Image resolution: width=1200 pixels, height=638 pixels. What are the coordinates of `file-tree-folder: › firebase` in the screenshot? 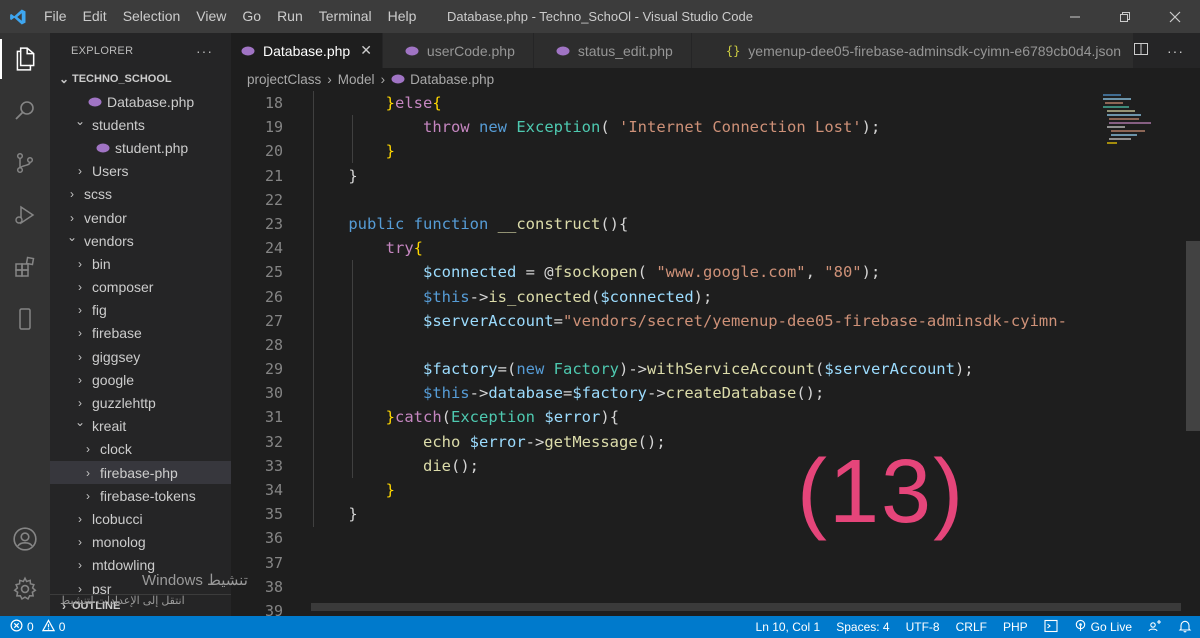 It's located at (140, 333).